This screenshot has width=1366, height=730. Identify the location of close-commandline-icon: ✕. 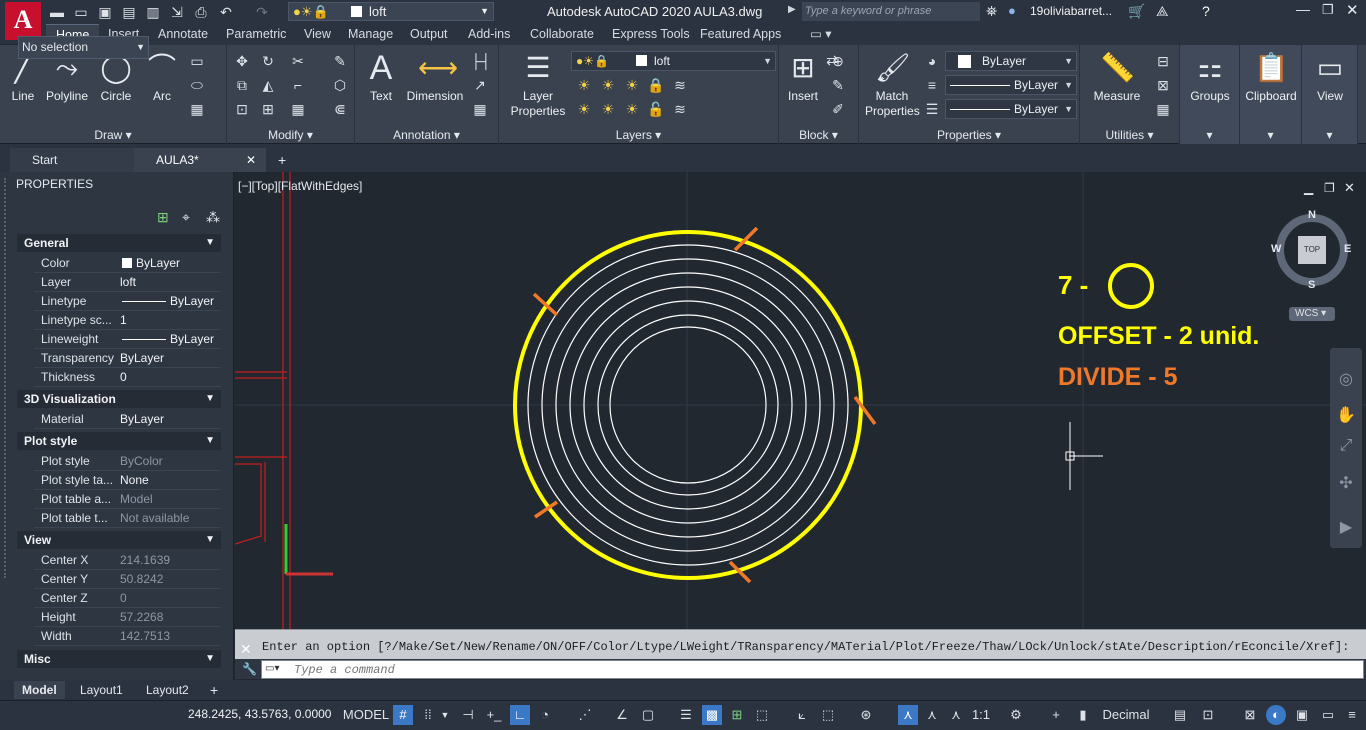
(246, 649).